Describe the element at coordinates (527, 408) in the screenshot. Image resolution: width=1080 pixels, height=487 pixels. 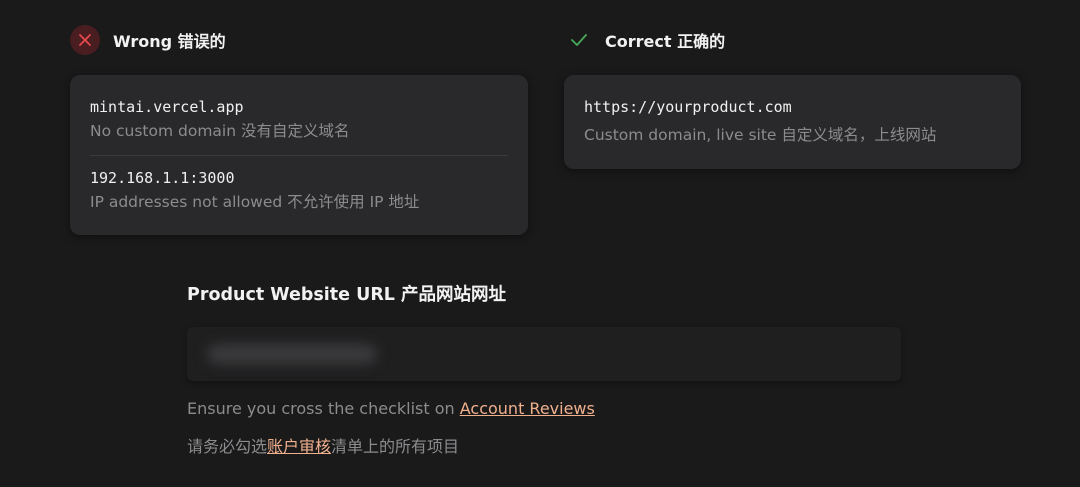
I see `account-reviews-link: Account Reviews` at that location.